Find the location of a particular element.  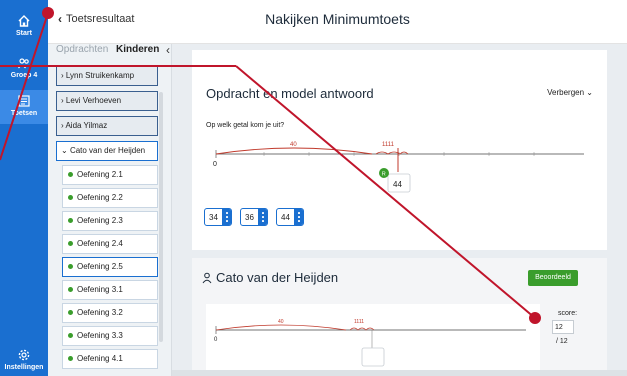

score-max: / 12 is located at coordinates (562, 341).